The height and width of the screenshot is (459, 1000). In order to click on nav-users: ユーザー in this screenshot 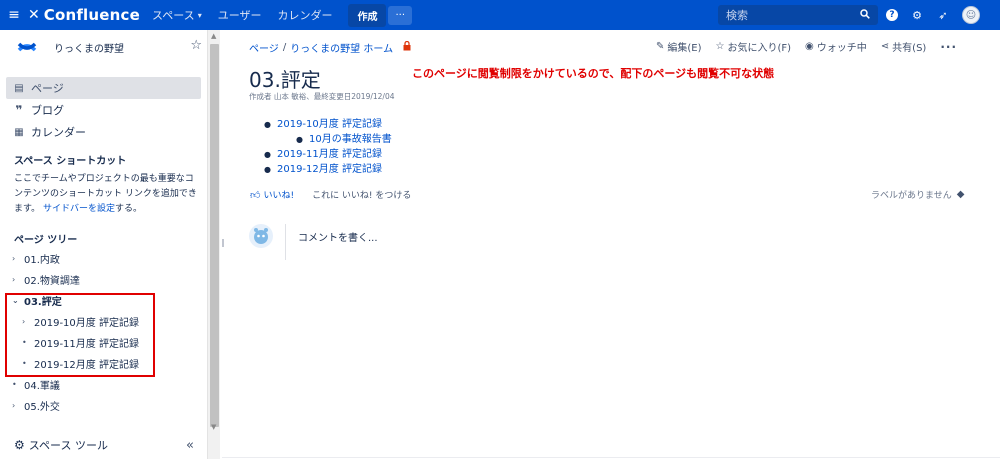, I will do `click(240, 15)`.